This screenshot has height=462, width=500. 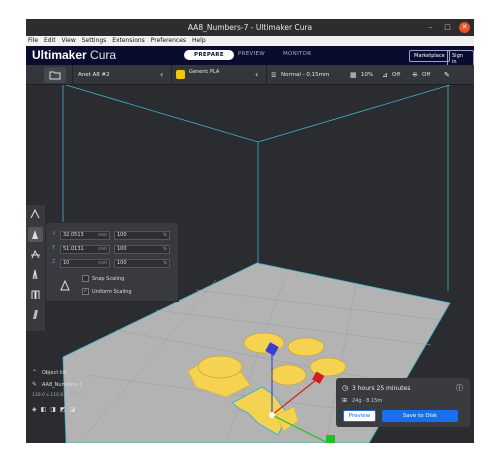 I want to click on printer-chevron-icon: ‹, so click(x=161, y=74).